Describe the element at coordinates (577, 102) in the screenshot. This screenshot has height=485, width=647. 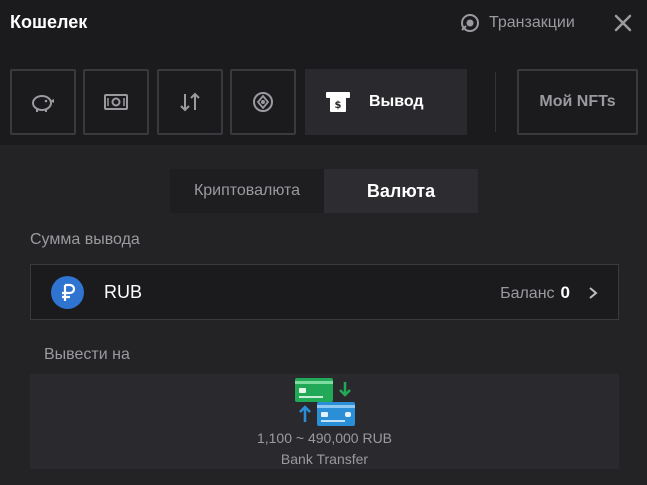
I see `tab-my-nfts: Мой NFTs` at that location.